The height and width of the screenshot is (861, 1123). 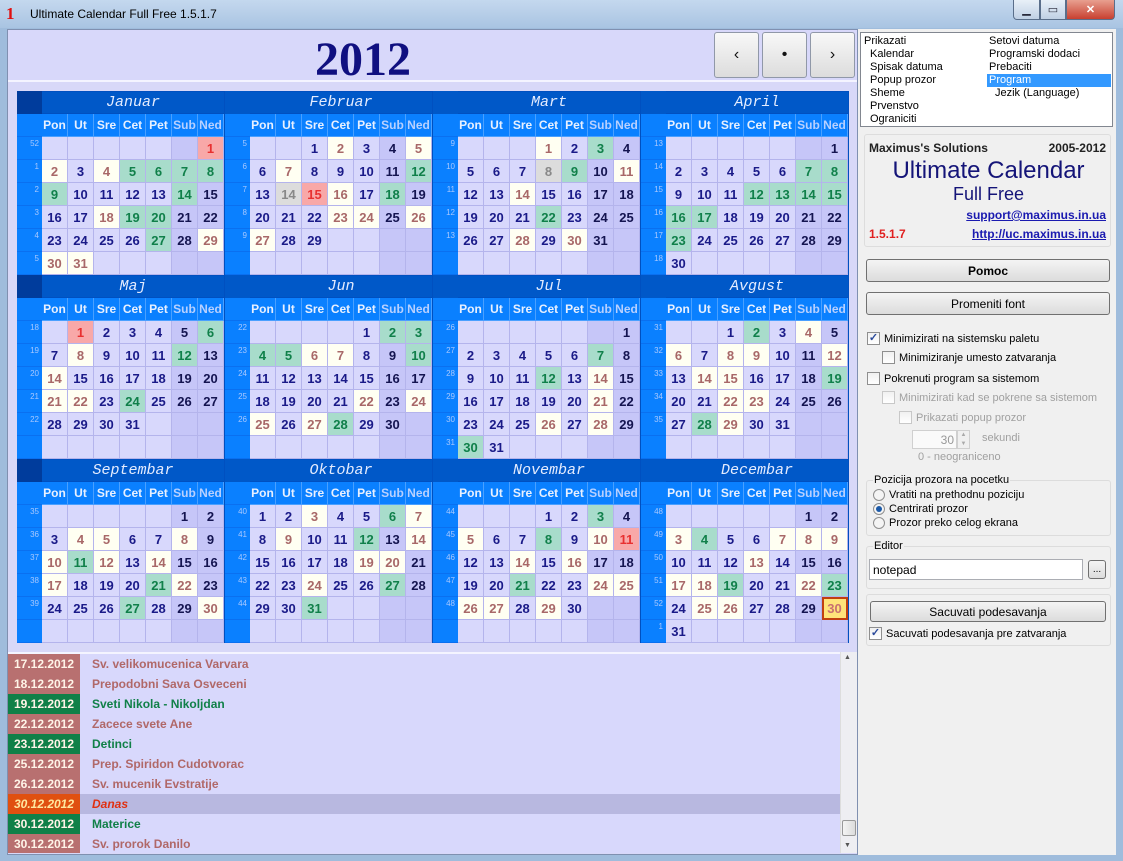 What do you see at coordinates (849, 828) in the screenshot?
I see `scroll-thumb` at bounding box center [849, 828].